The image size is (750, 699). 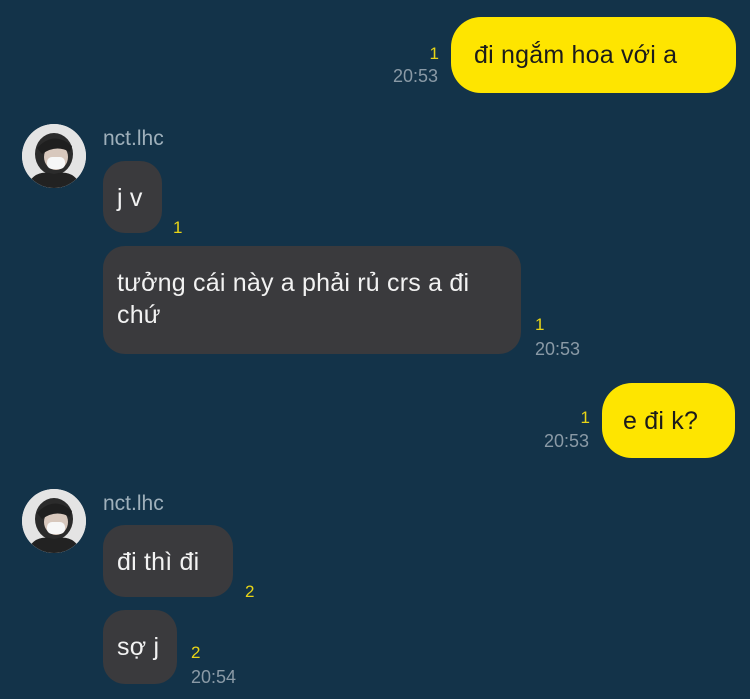 I want to click on outgoing-message-bubble: e đi k?, so click(x=668, y=420).